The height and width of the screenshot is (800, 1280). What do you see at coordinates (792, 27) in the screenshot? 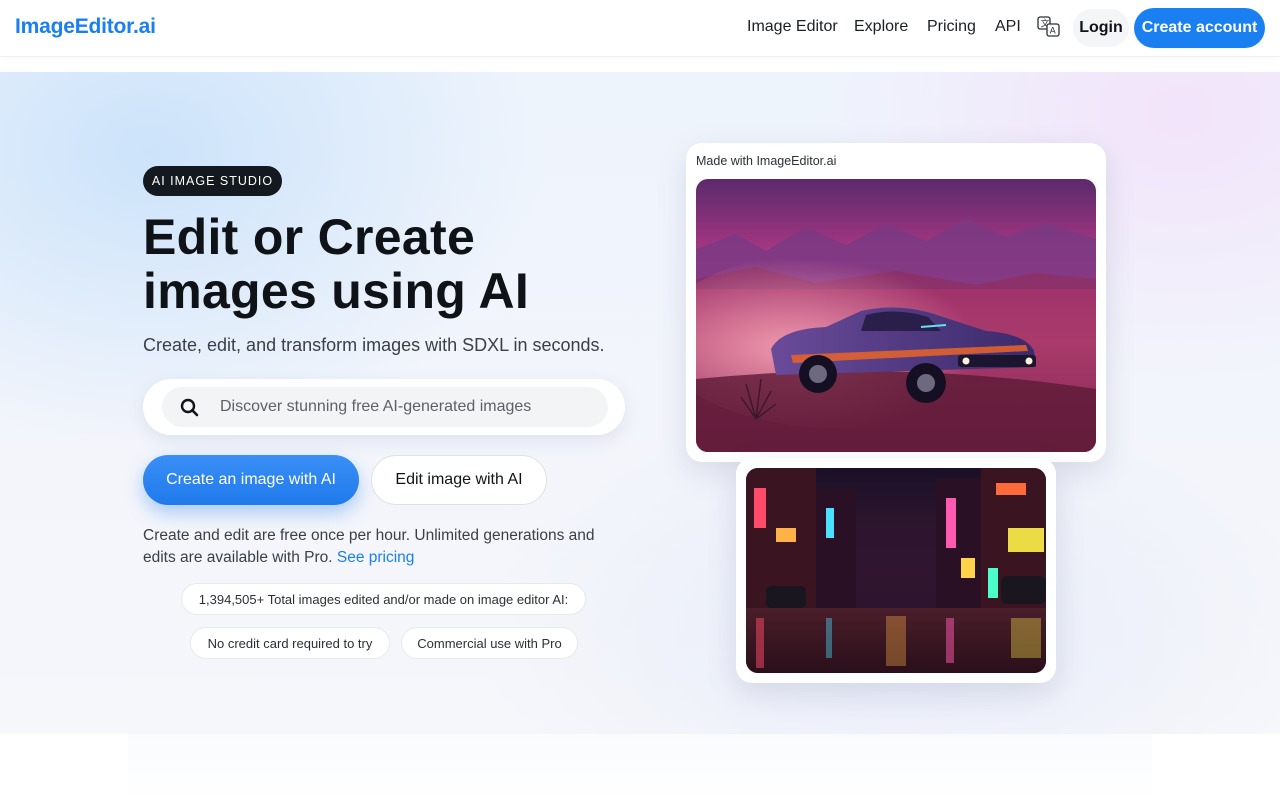
I see `nav-image-editor: Image Editor` at bounding box center [792, 27].